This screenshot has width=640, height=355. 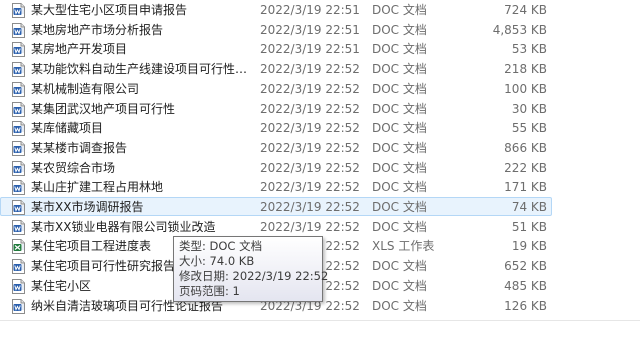 I want to click on file-row: 某市XX市场调研报告 2022/3/19 22:52 DOC 文档 74 KB, so click(x=276, y=206).